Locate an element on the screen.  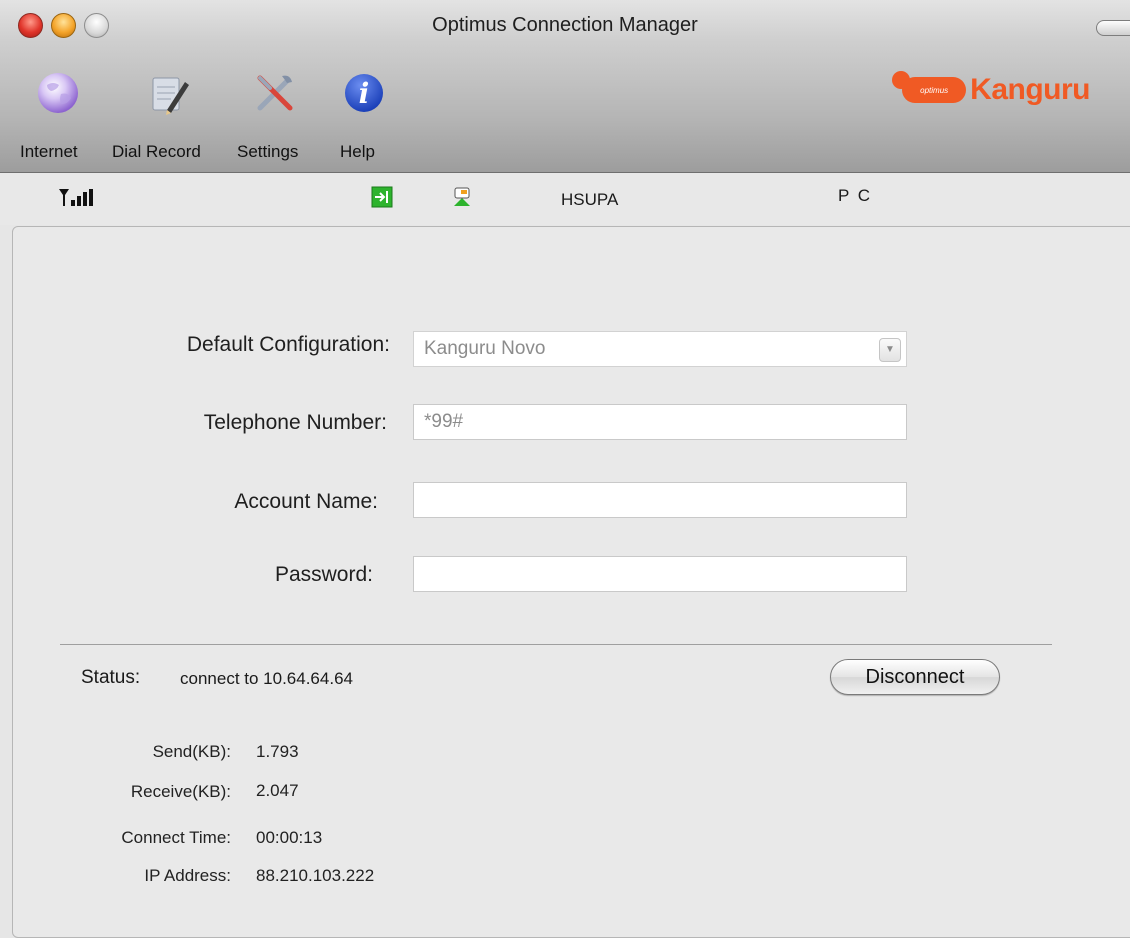
disconnect-button: Disconnect is located at coordinates (915, 677).